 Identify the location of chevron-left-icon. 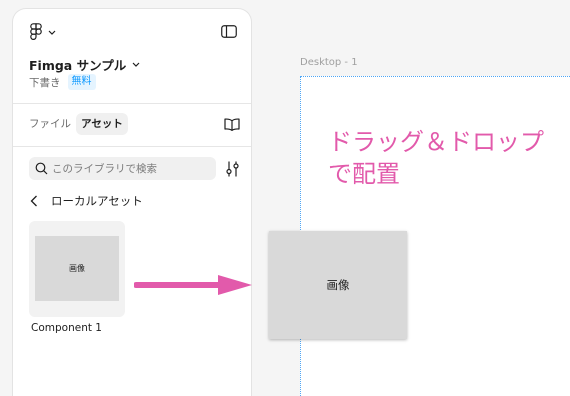
(34, 201).